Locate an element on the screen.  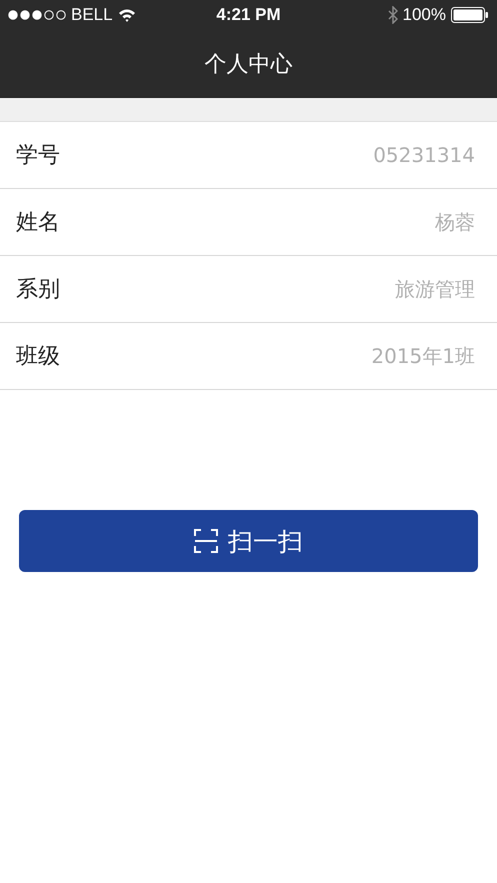
clock-time: 4:21 PM is located at coordinates (248, 15).